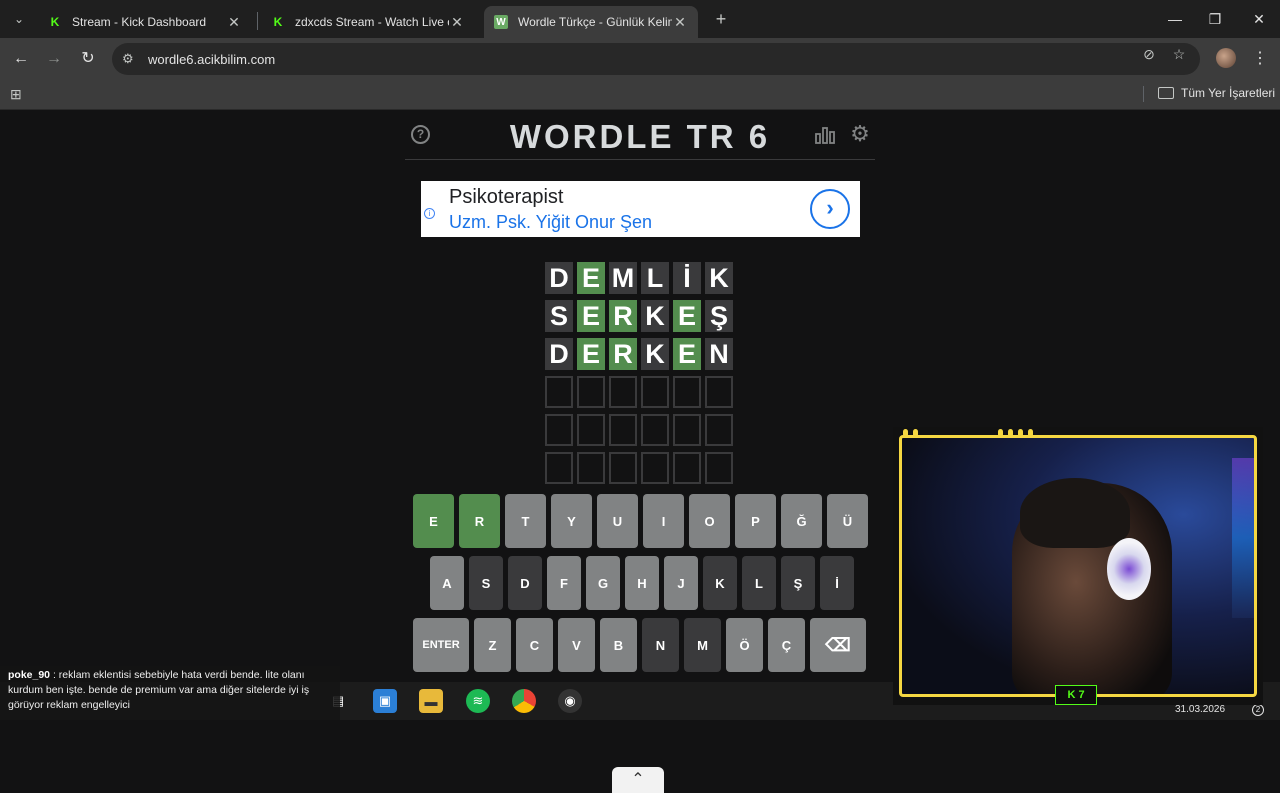 This screenshot has width=1280, height=793. I want to click on streamer-hair, so click(1075, 513).